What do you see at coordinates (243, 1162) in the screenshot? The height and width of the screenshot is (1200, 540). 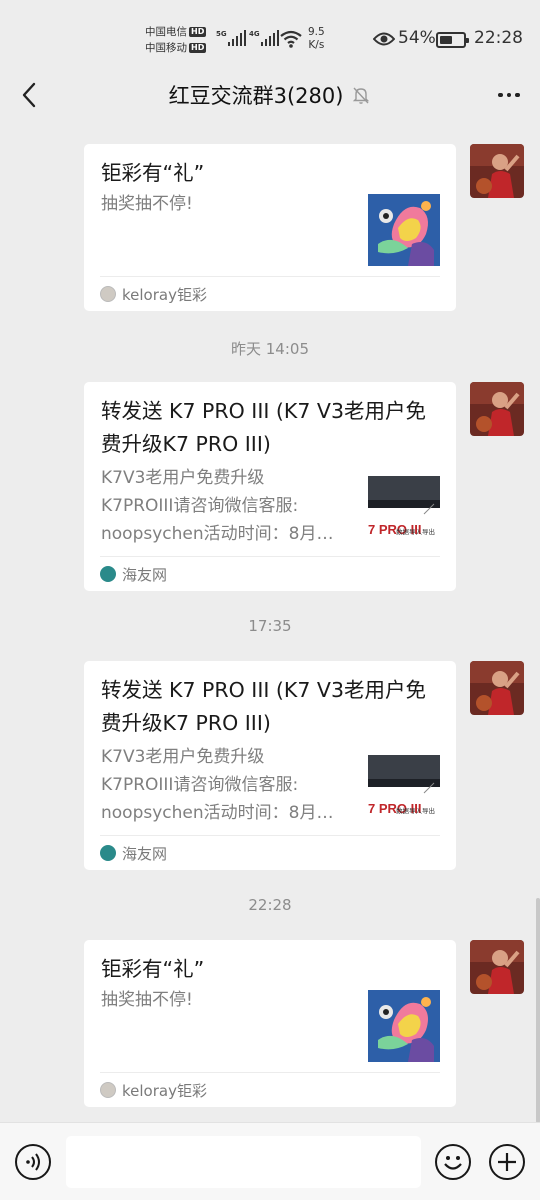 I see `message-input` at bounding box center [243, 1162].